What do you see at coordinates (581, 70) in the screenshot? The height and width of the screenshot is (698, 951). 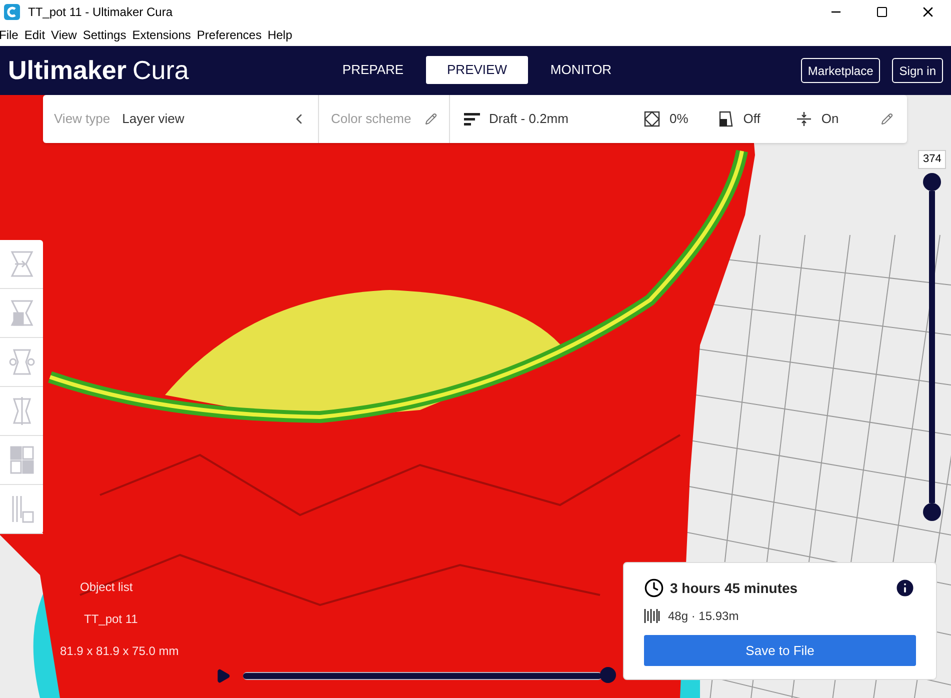 I see `stage-tab: MONITOR` at bounding box center [581, 70].